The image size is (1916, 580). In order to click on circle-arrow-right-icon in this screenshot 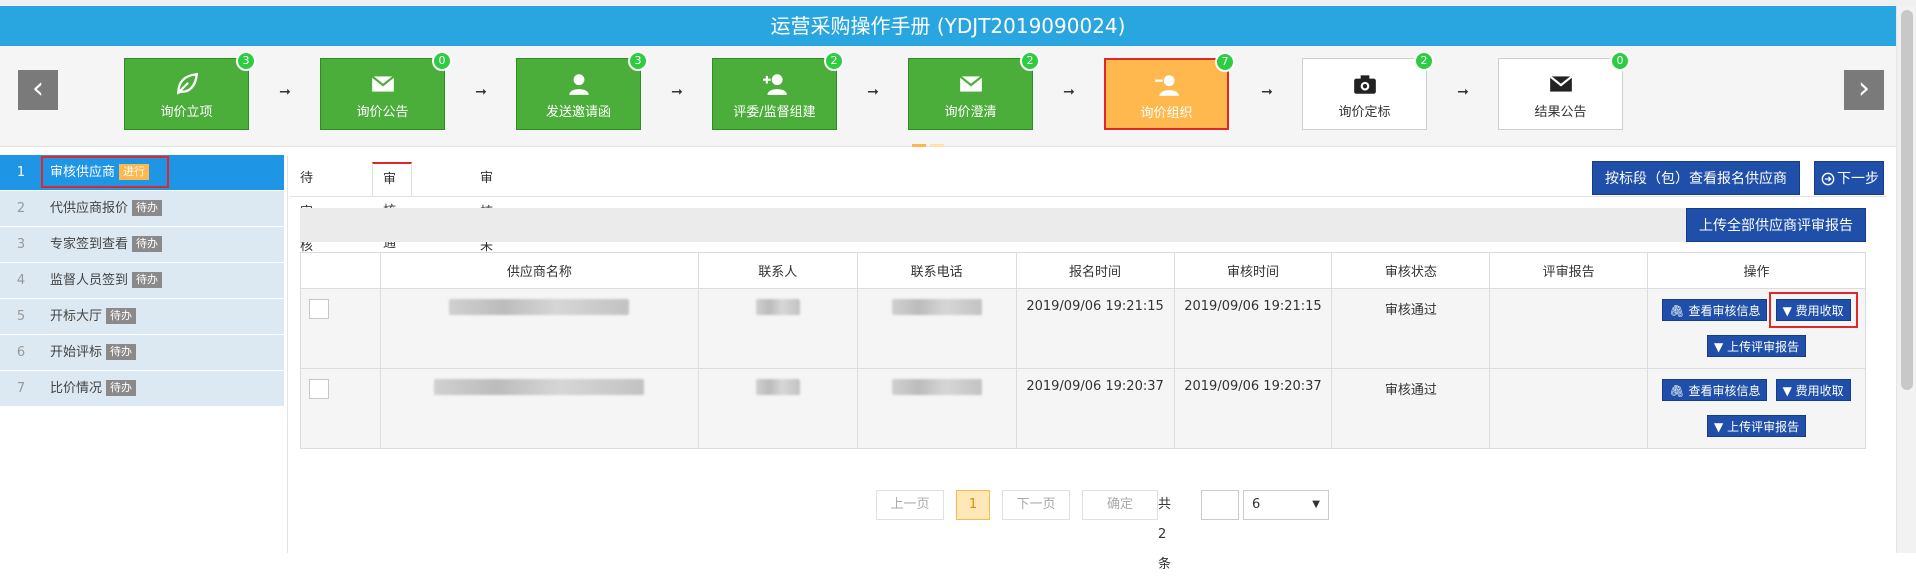, I will do `click(1828, 179)`.